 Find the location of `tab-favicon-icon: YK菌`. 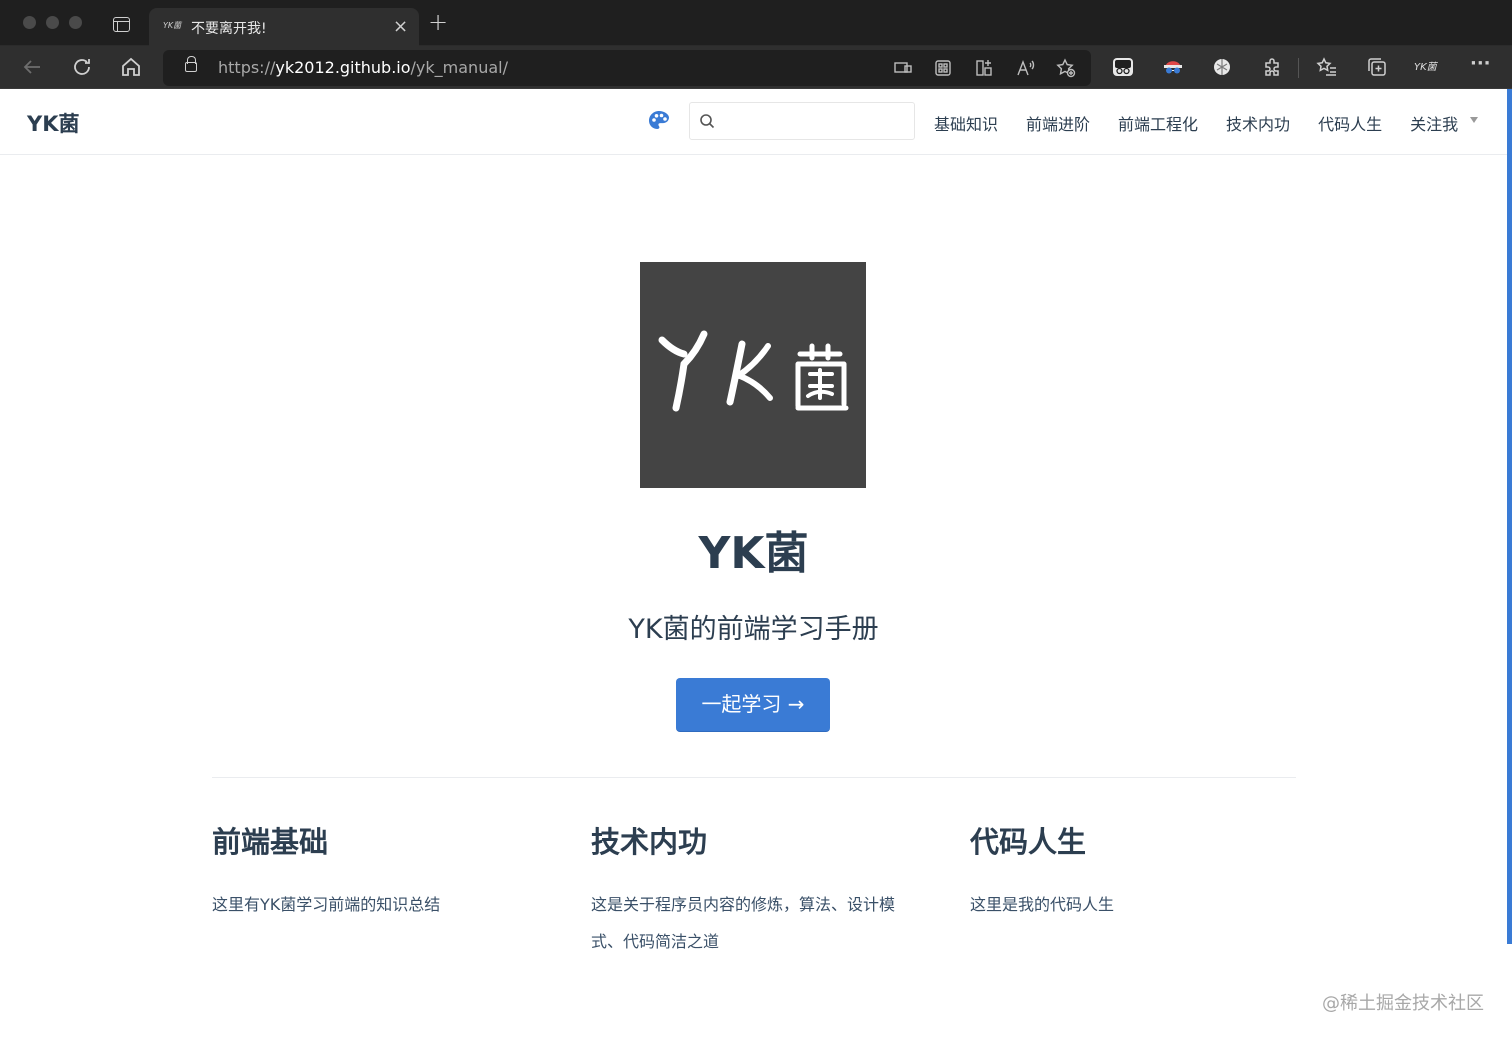

tab-favicon-icon: YK菌 is located at coordinates (172, 25).